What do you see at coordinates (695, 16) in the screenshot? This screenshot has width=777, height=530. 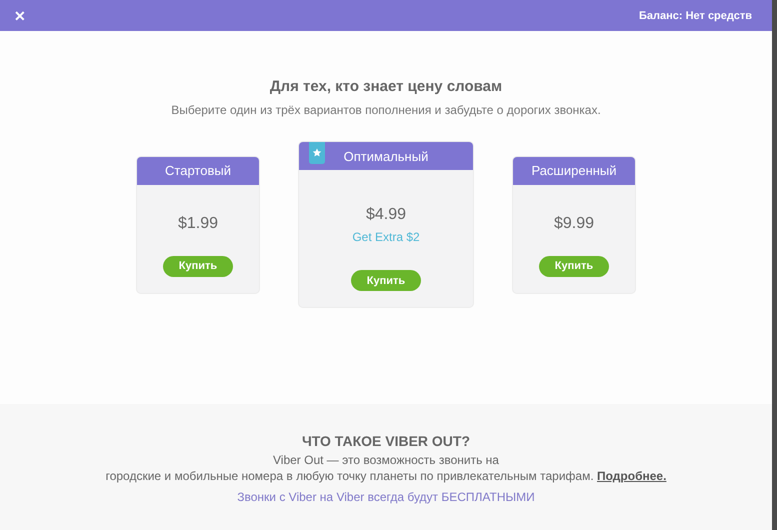 I see `balance-label: Баланс: Нет средств` at bounding box center [695, 16].